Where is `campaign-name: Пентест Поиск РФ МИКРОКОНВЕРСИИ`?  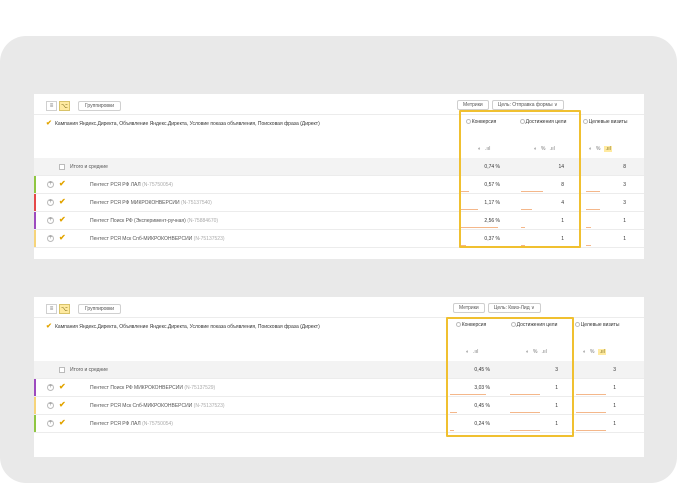 campaign-name: Пентест Поиск РФ МИКРОКОНВЕРСИИ is located at coordinates (136, 388).